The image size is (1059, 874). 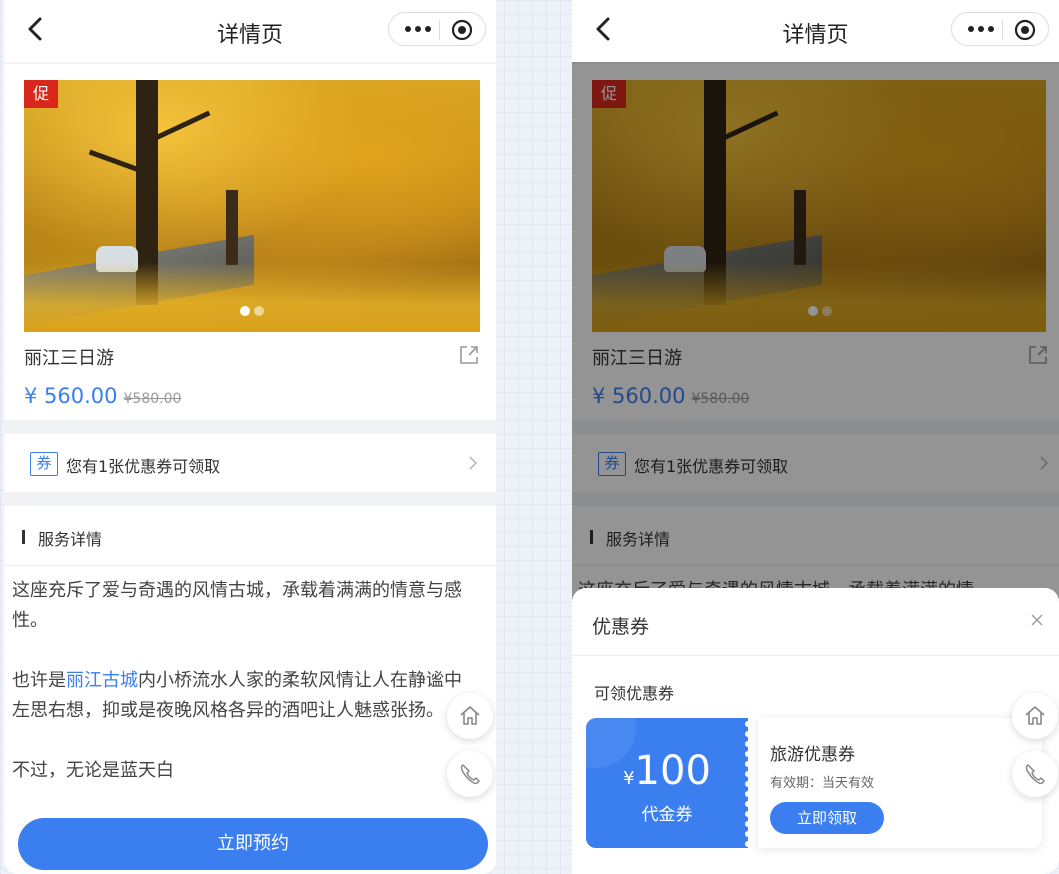 I want to click on currency-symbol: ¥, so click(x=629, y=778).